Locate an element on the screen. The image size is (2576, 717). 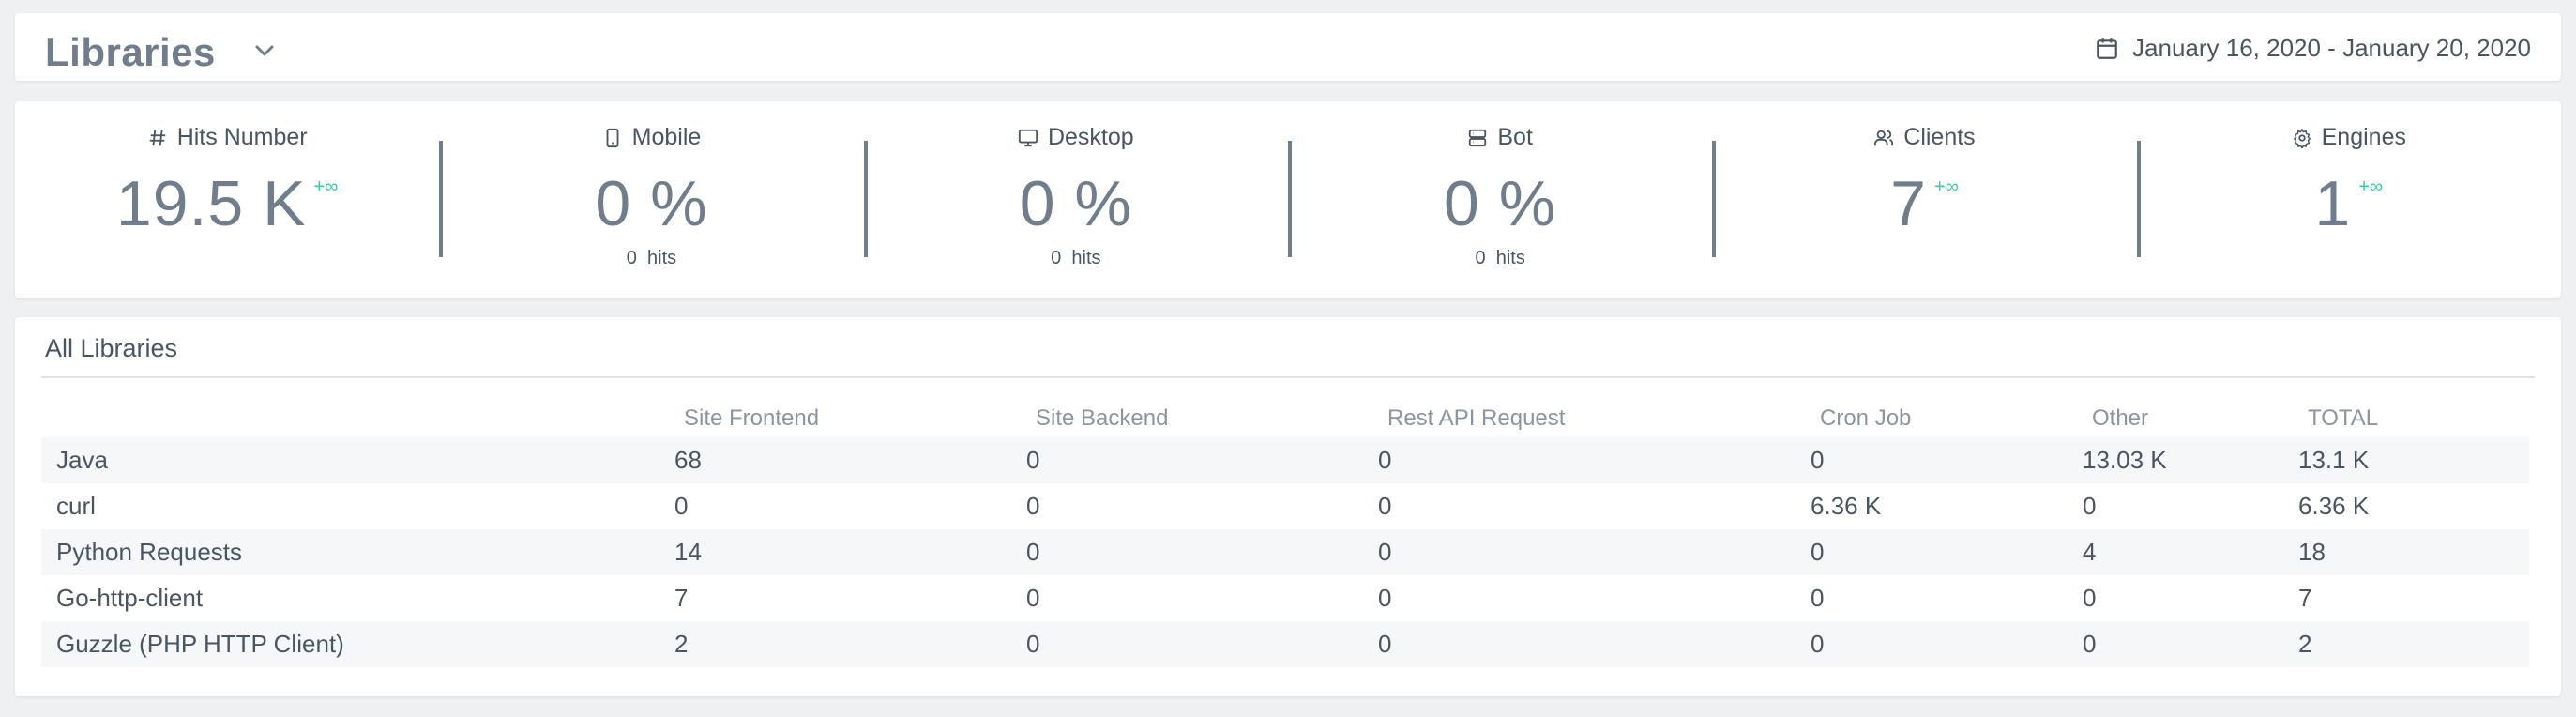
column-header: Other is located at coordinates (2120, 418).